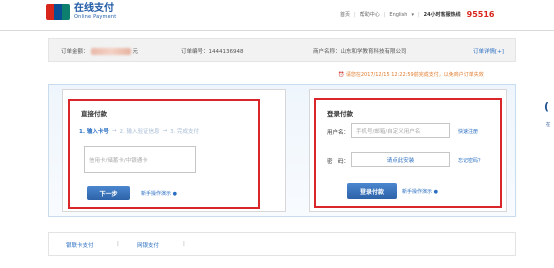 This screenshot has width=554, height=268. I want to click on order-amount: 订单金额： 元, so click(99, 51).